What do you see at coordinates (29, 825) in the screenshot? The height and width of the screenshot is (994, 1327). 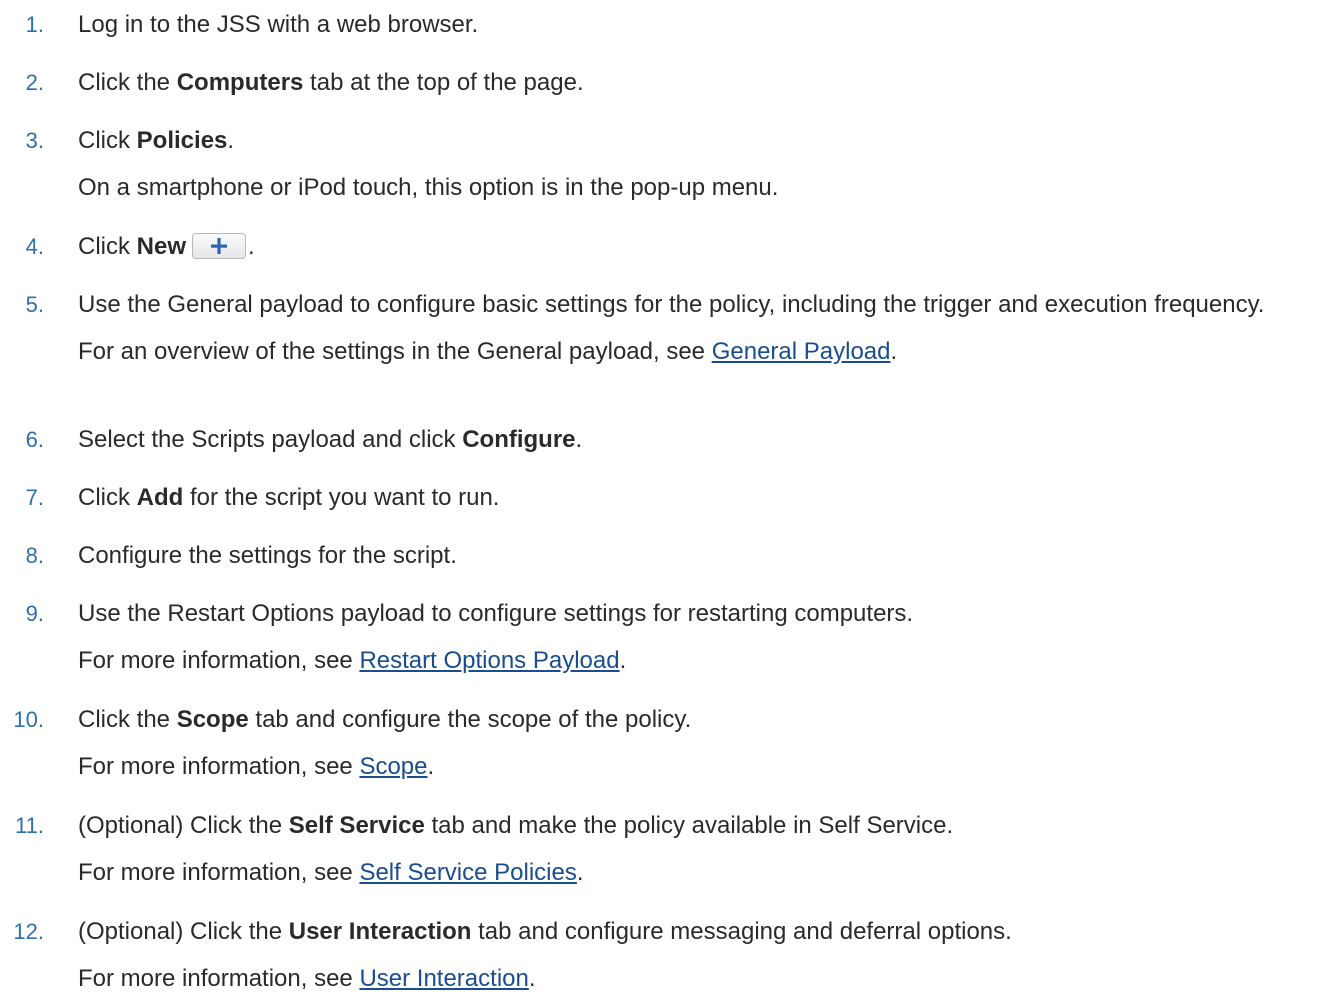 I see `step-number: 11.` at bounding box center [29, 825].